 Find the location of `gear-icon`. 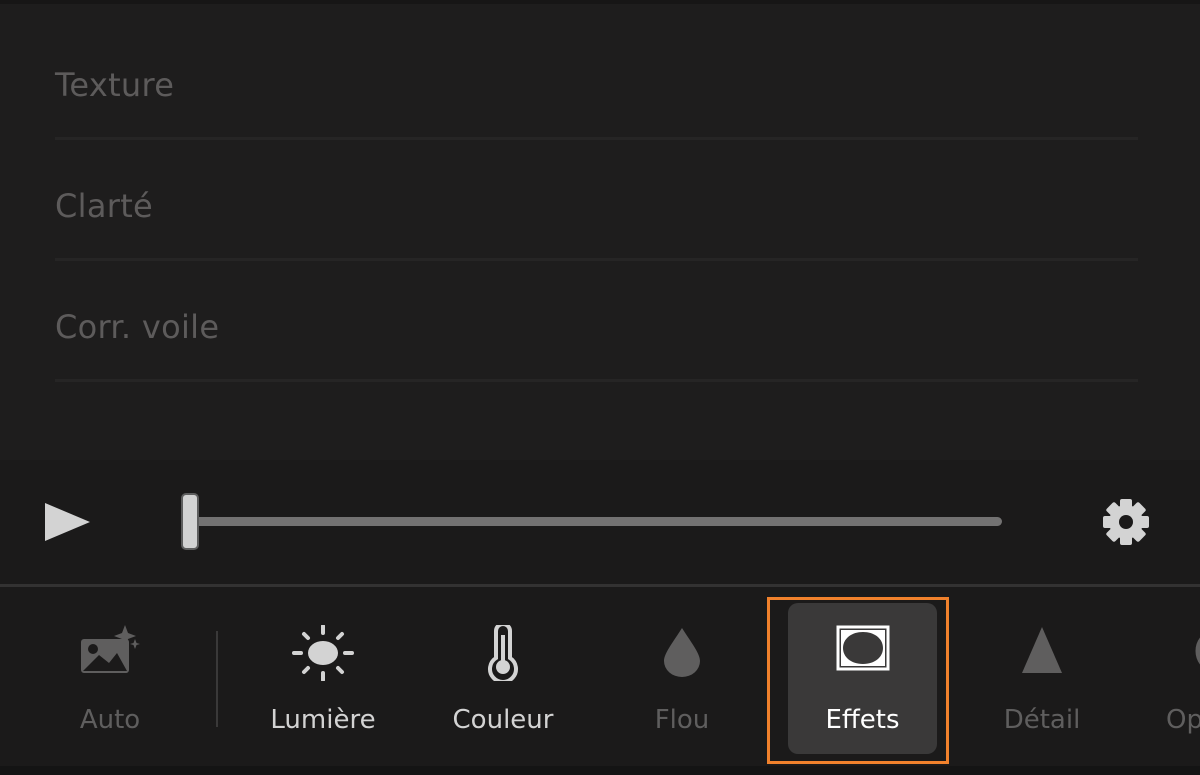

gear-icon is located at coordinates (1126, 522).